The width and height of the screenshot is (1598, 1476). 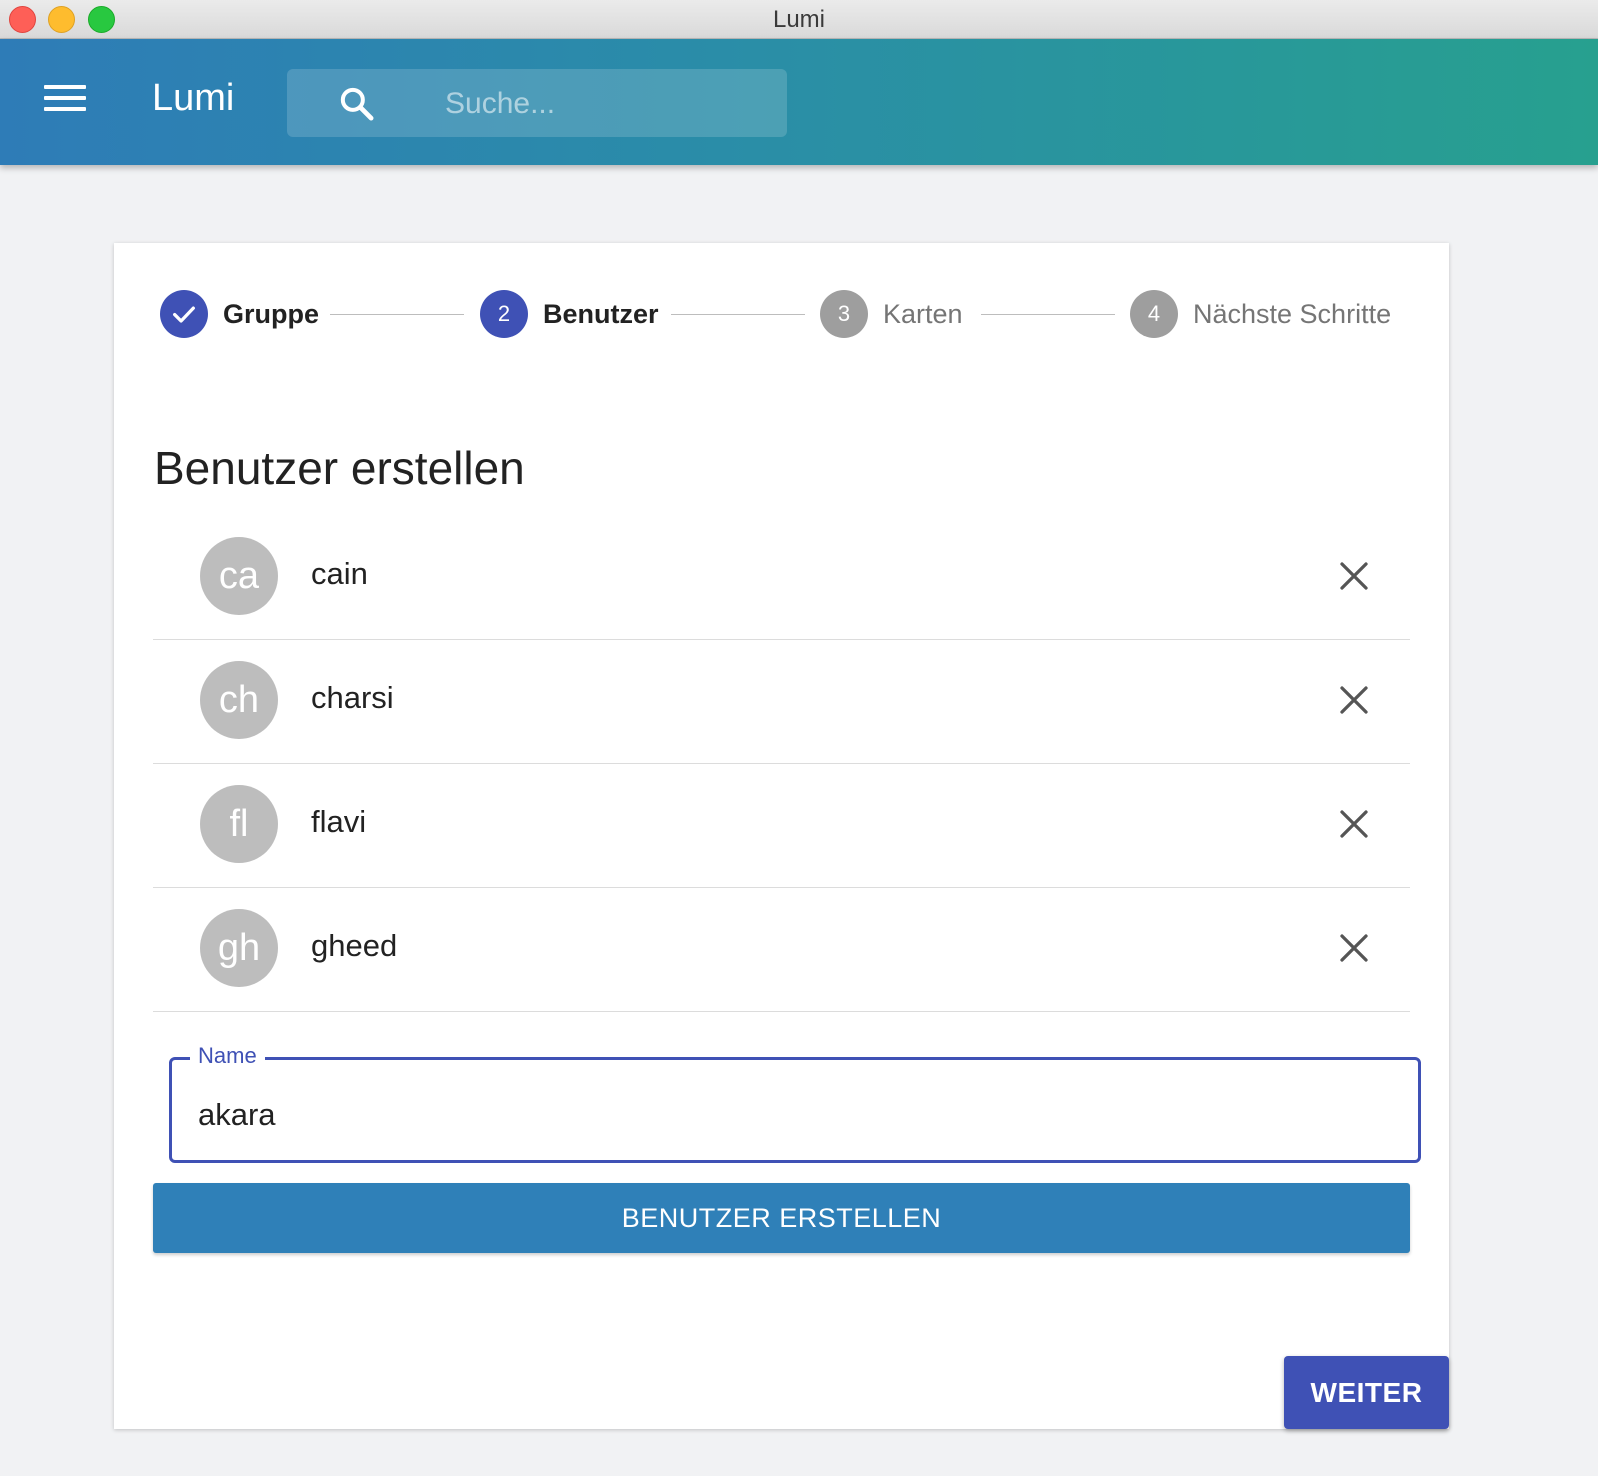 I want to click on user-name: cain, so click(x=339, y=573).